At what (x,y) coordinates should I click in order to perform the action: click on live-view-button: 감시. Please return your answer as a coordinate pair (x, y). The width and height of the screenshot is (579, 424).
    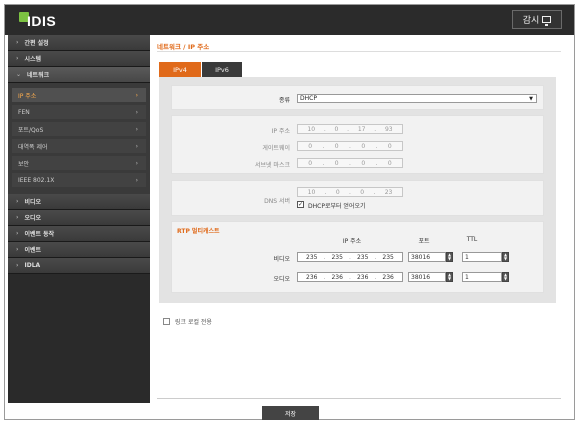
    Looking at the image, I should click on (537, 19).